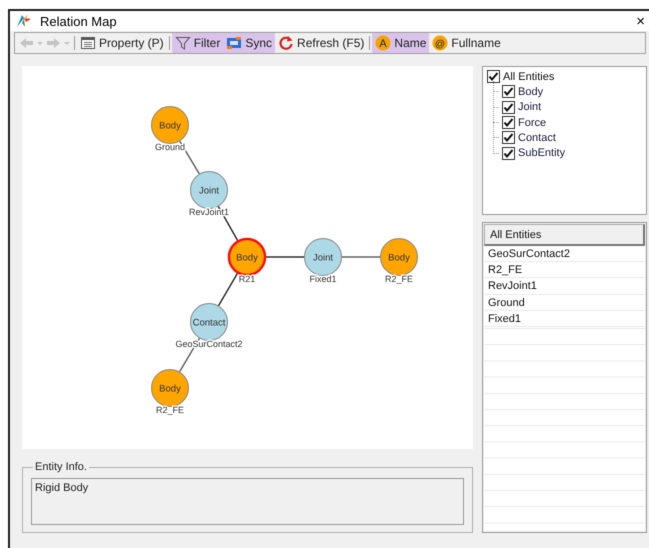  Describe the element at coordinates (642, 21) in the screenshot. I see `close-button: ×` at that location.